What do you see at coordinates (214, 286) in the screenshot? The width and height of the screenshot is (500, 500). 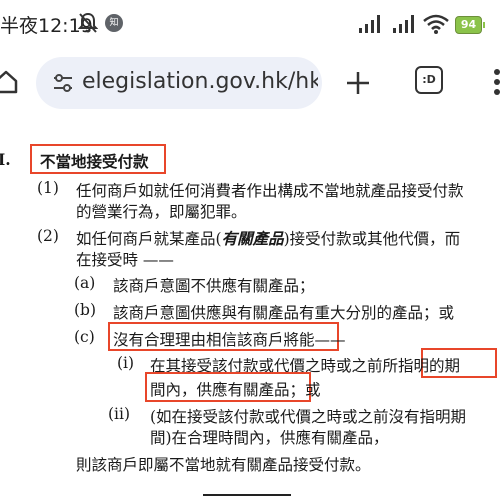 I see `paragraph-a-text: 該商戶意圖不供應有關產品；` at bounding box center [214, 286].